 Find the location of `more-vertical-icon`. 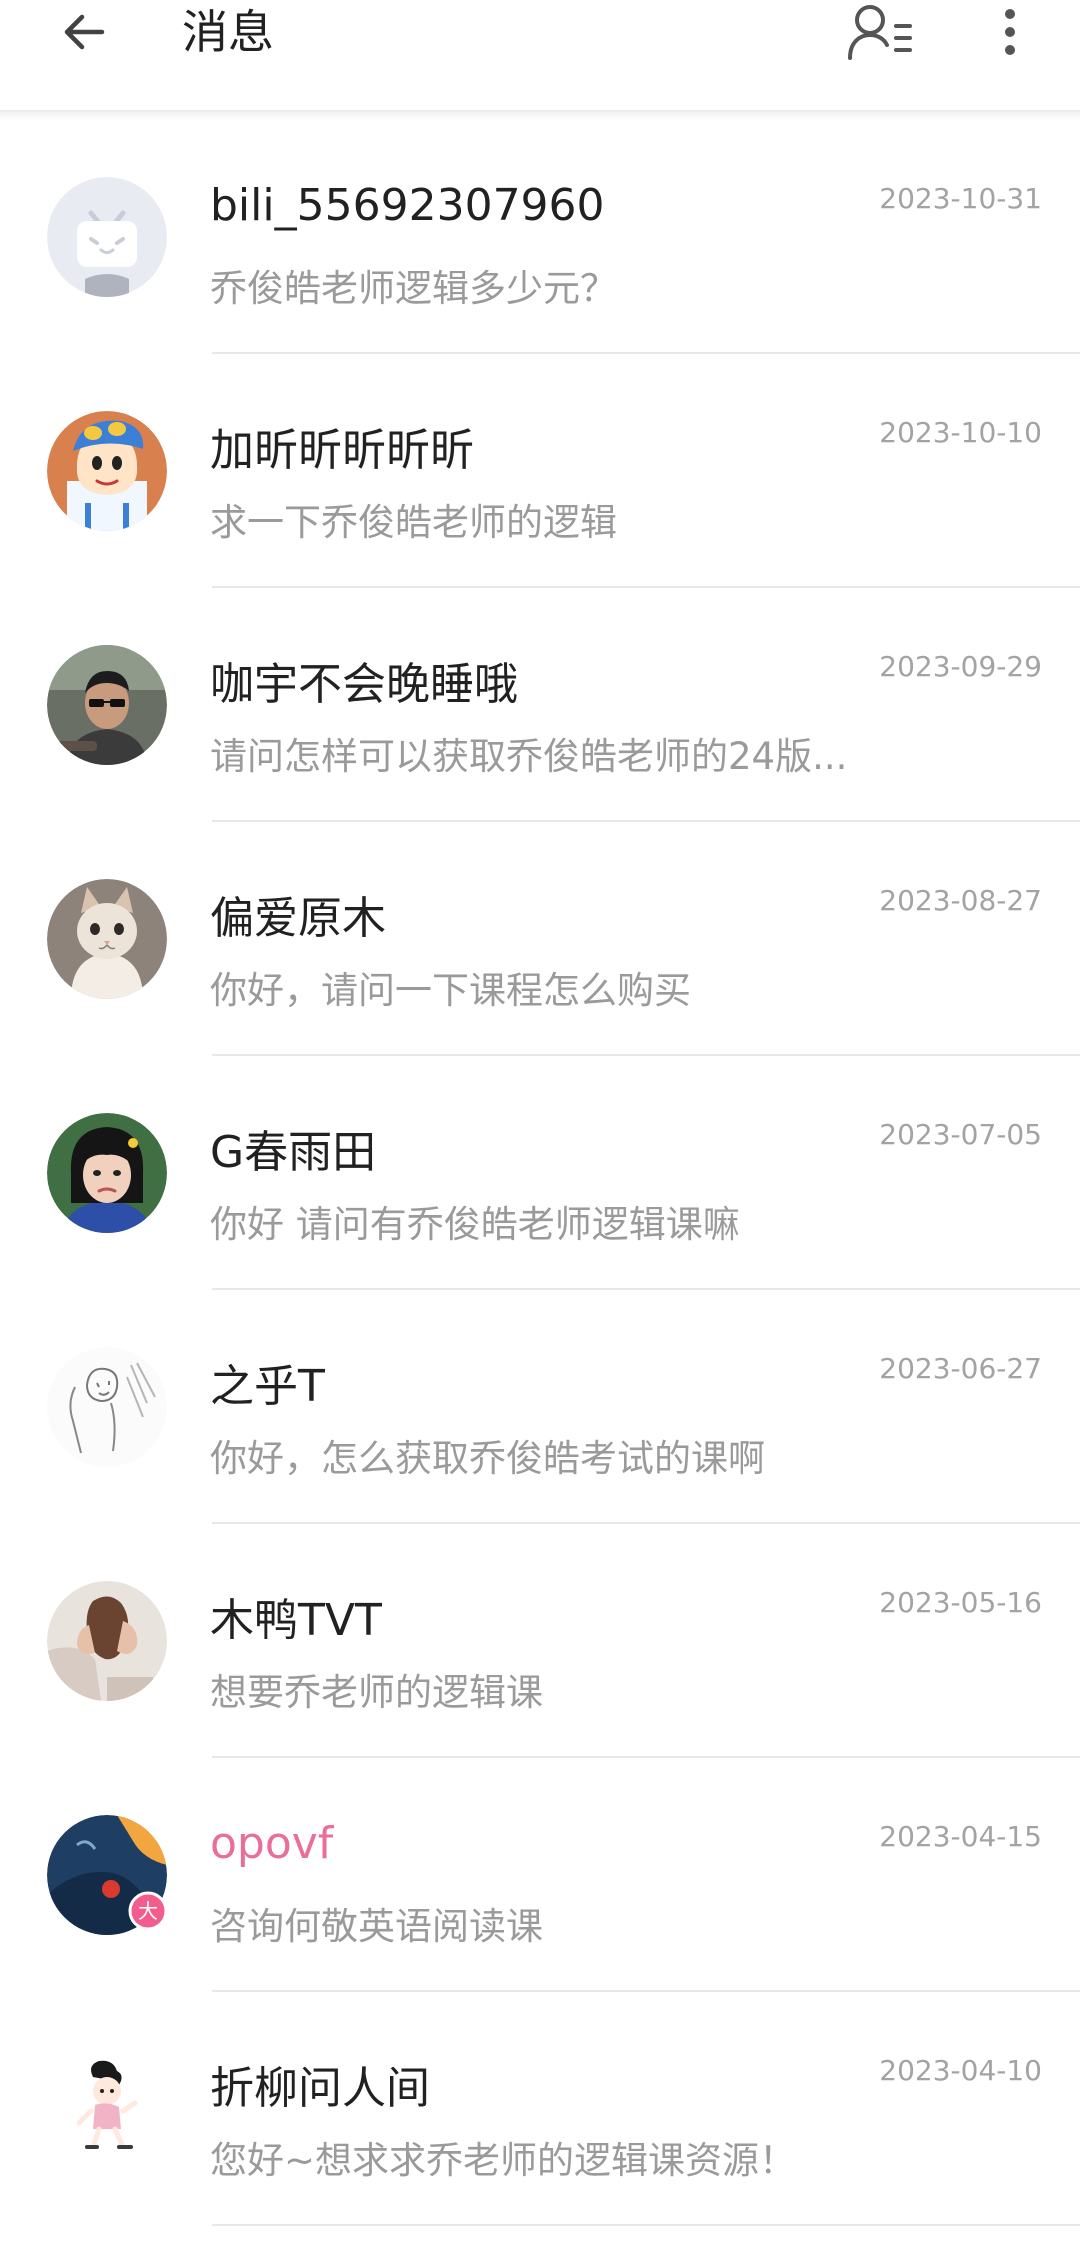

more-vertical-icon is located at coordinates (1010, 32).